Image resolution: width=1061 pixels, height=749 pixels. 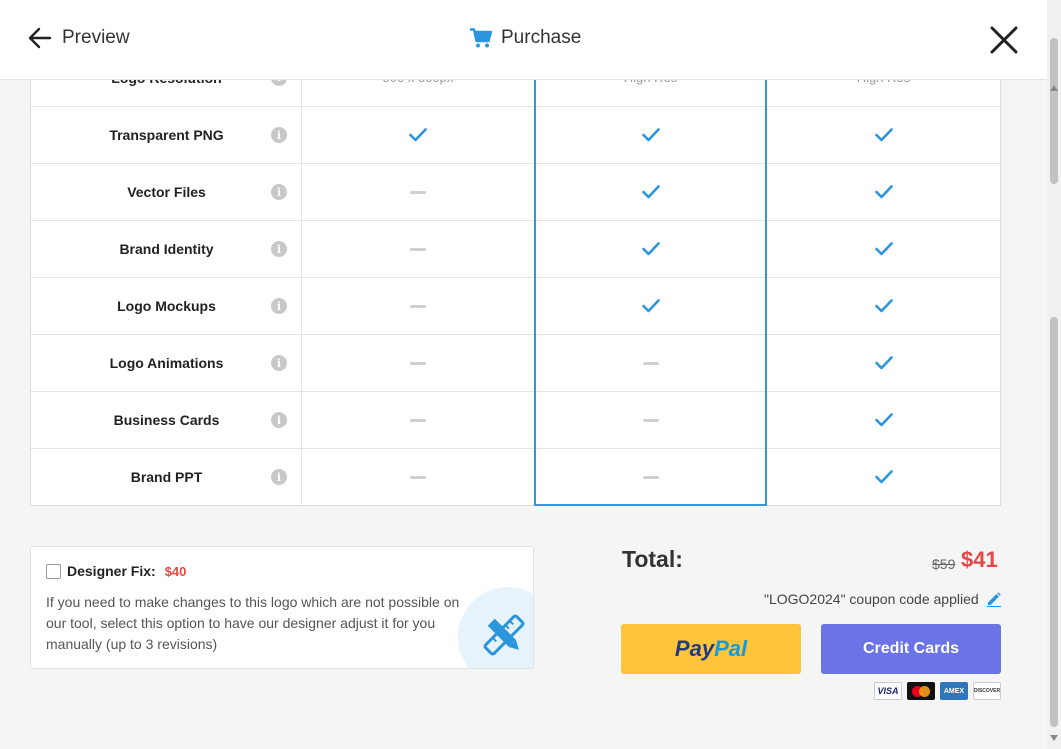 I want to click on credit-cards-button: Credit Cards, so click(x=911, y=649).